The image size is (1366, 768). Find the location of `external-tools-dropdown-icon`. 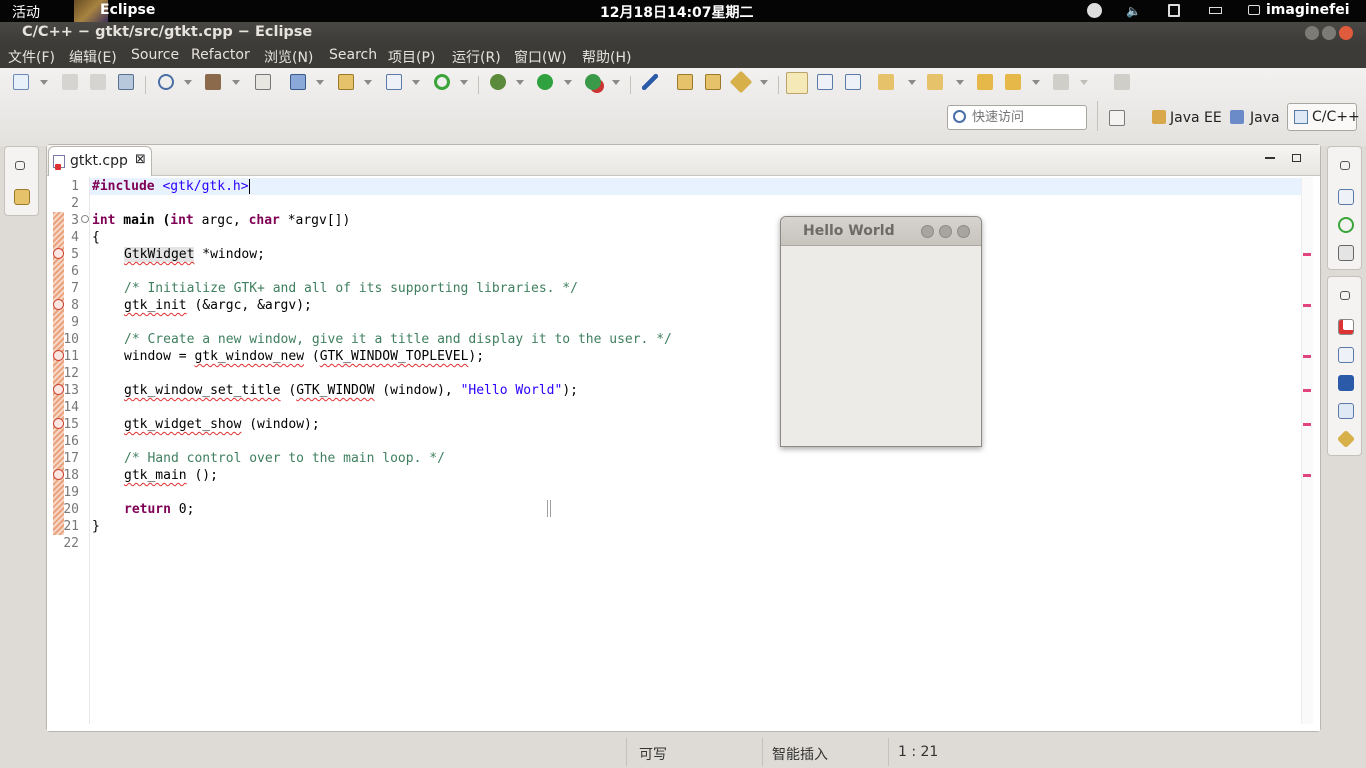

external-tools-dropdown-icon is located at coordinates (616, 82).